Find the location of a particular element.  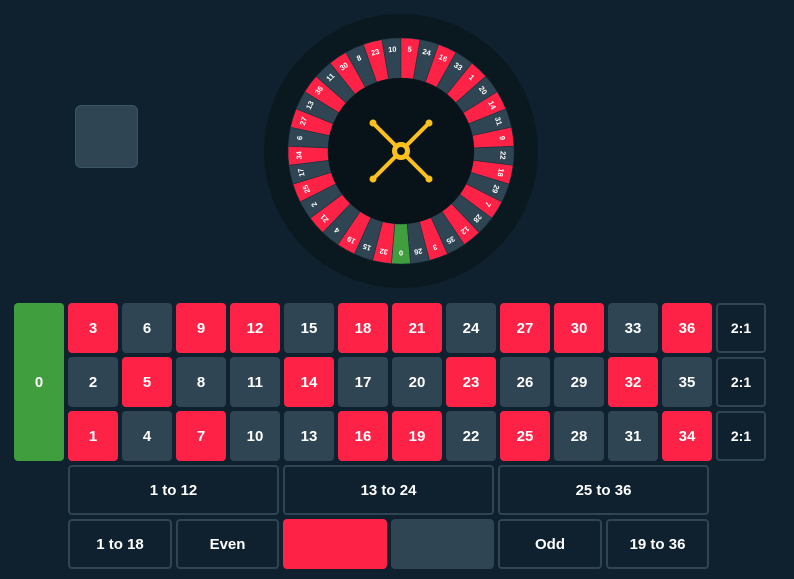

bet-number-cell: 24 is located at coordinates (471, 328).